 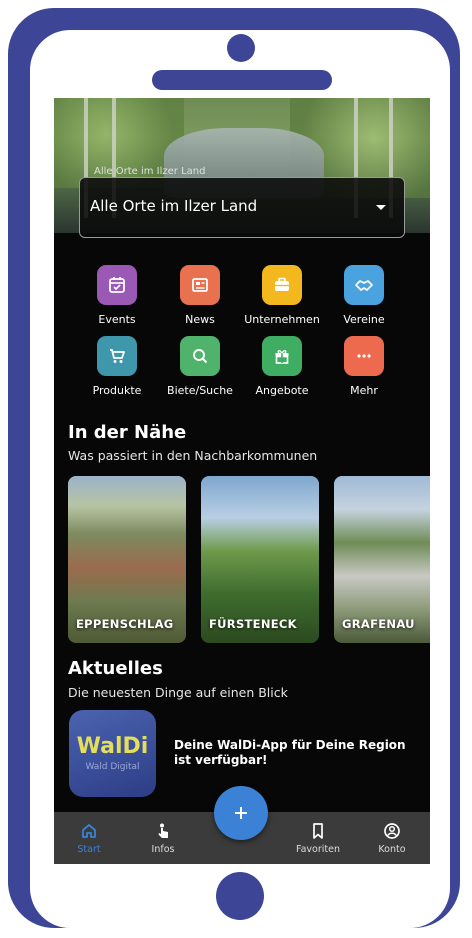 I want to click on home-icon, so click(x=89, y=831).